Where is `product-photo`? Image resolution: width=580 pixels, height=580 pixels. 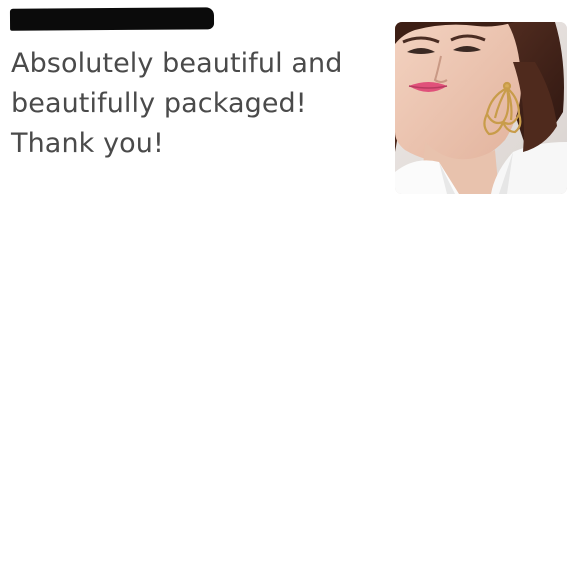
product-photo is located at coordinates (481, 108).